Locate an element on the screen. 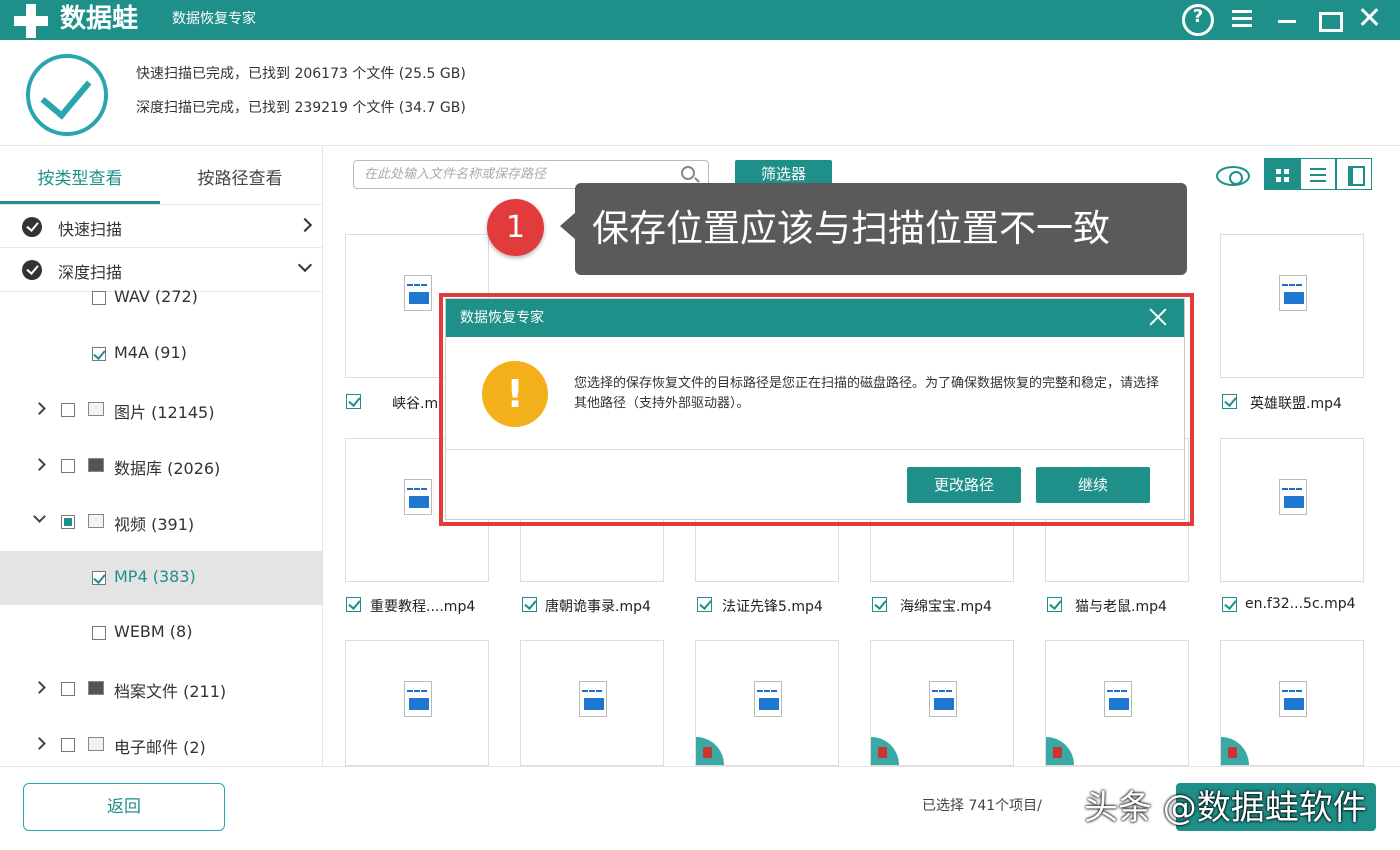 The height and width of the screenshot is (850, 1400). tree-item-video: 视频 (391) is located at coordinates (161, 522).